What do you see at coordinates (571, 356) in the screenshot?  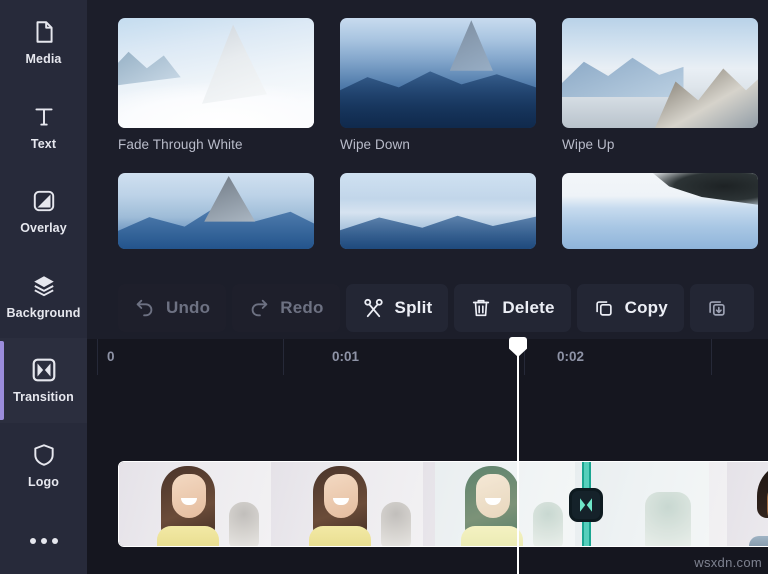 I see `ruler-label: 0:02` at bounding box center [571, 356].